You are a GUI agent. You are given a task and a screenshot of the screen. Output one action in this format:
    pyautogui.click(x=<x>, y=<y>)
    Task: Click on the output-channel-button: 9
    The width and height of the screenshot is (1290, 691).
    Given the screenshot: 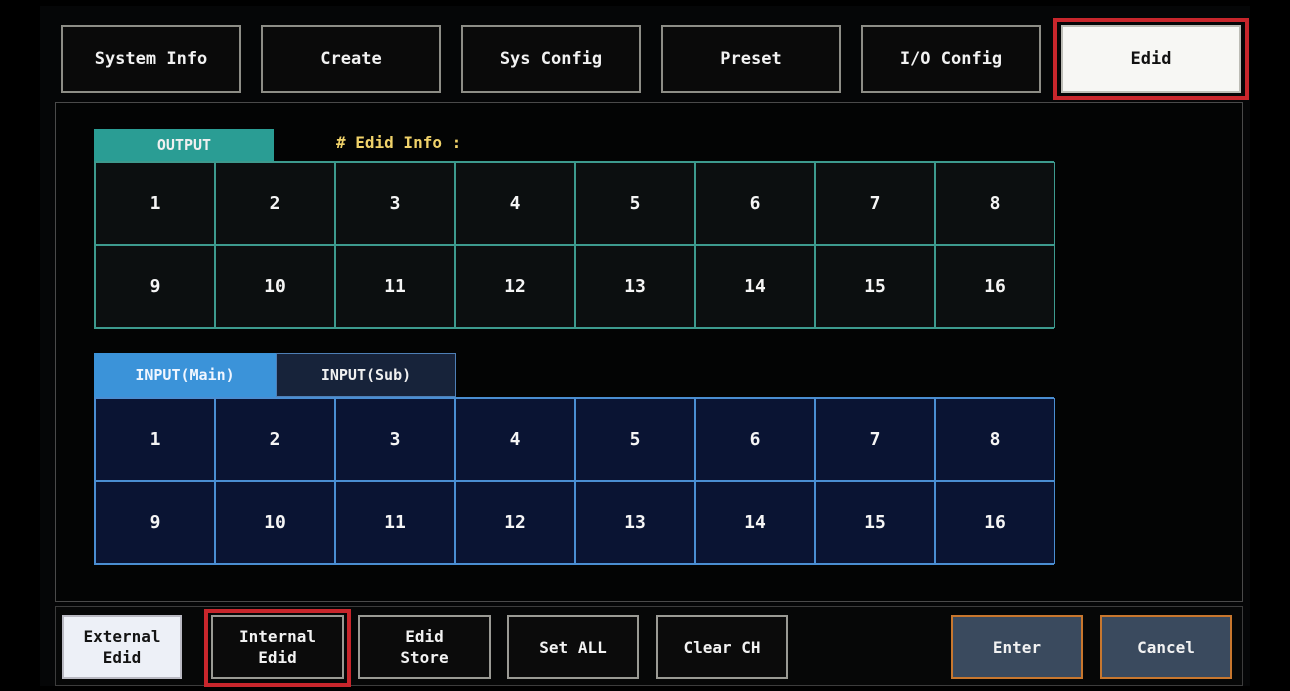 What is the action you would take?
    pyautogui.click(x=155, y=286)
    